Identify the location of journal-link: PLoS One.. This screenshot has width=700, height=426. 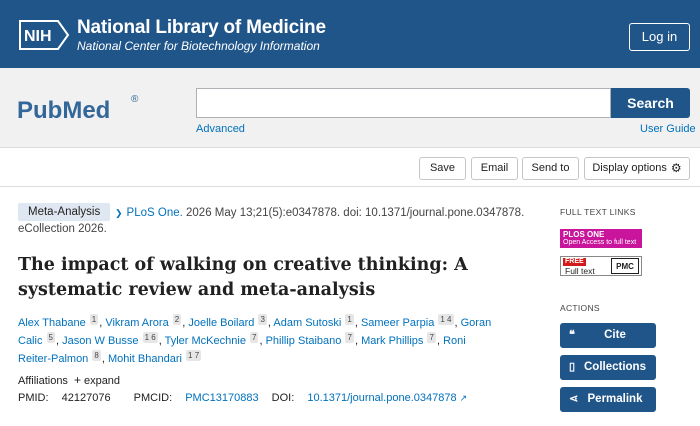
(155, 213).